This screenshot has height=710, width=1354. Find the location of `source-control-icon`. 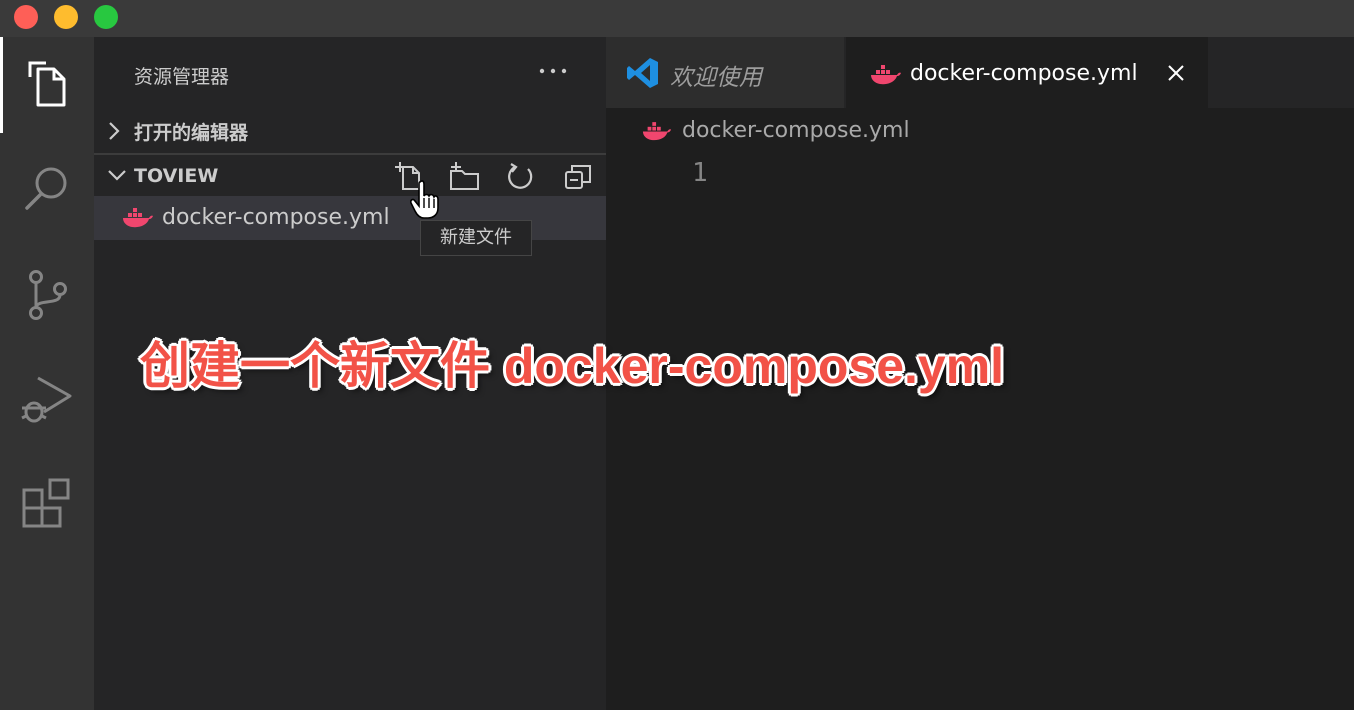

source-control-icon is located at coordinates (48, 295).